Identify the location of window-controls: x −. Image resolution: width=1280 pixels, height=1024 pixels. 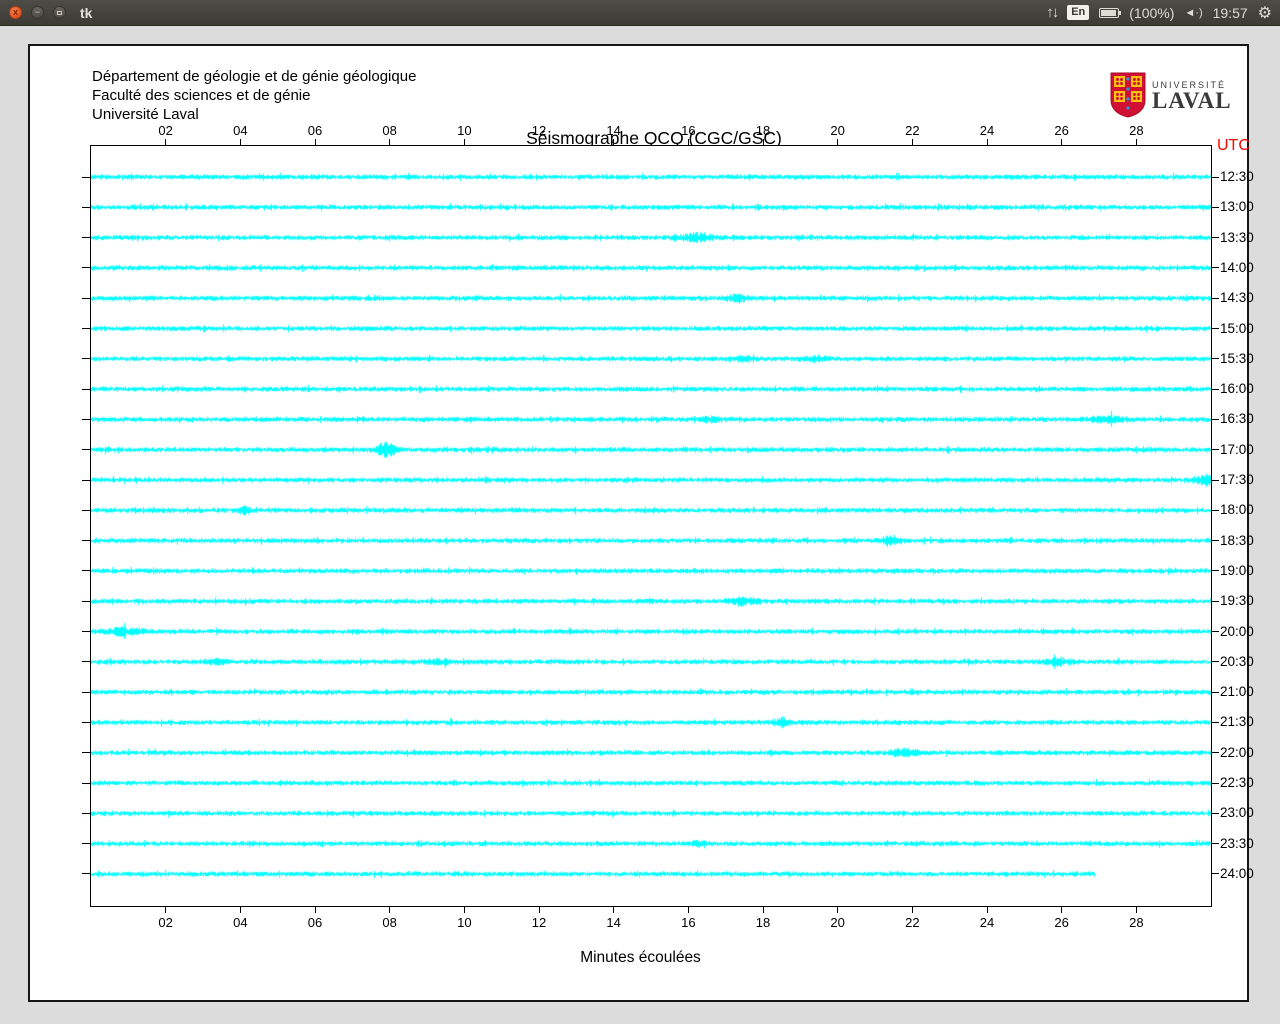
(37, 12).